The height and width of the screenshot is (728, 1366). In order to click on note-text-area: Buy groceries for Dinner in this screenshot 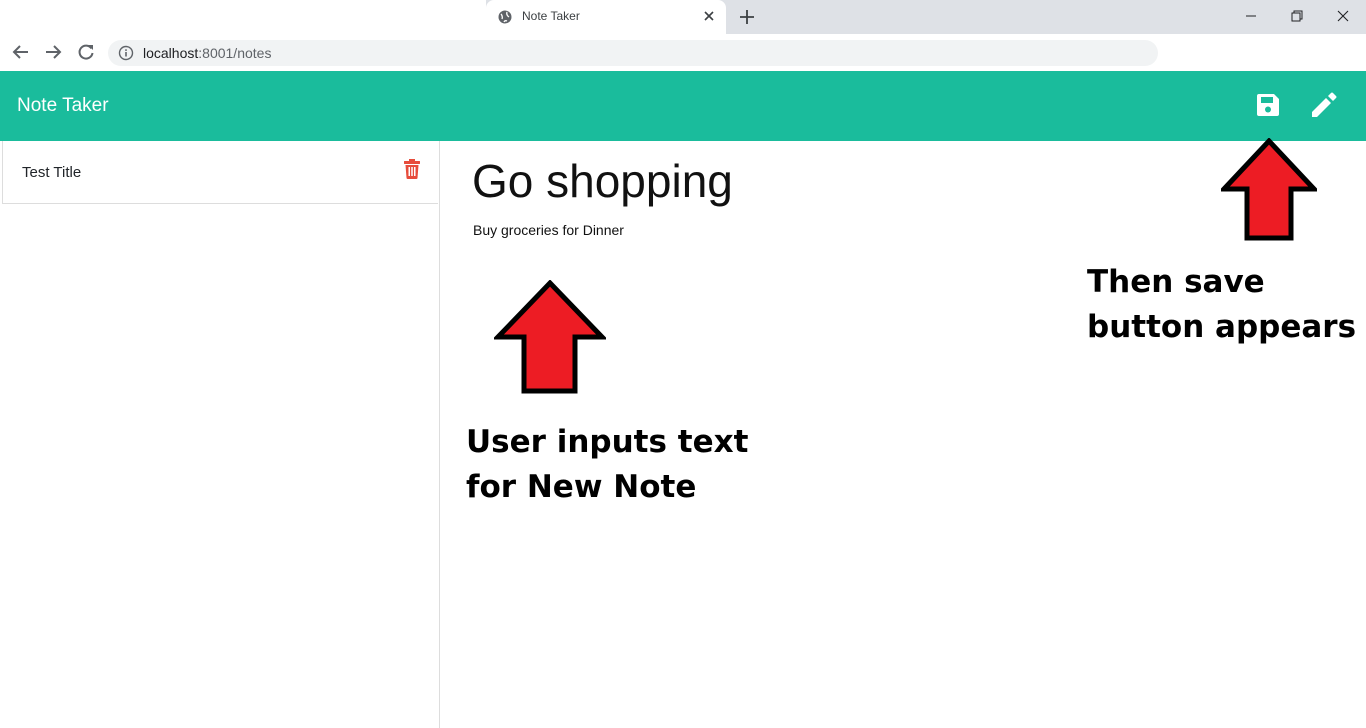, I will do `click(773, 234)`.